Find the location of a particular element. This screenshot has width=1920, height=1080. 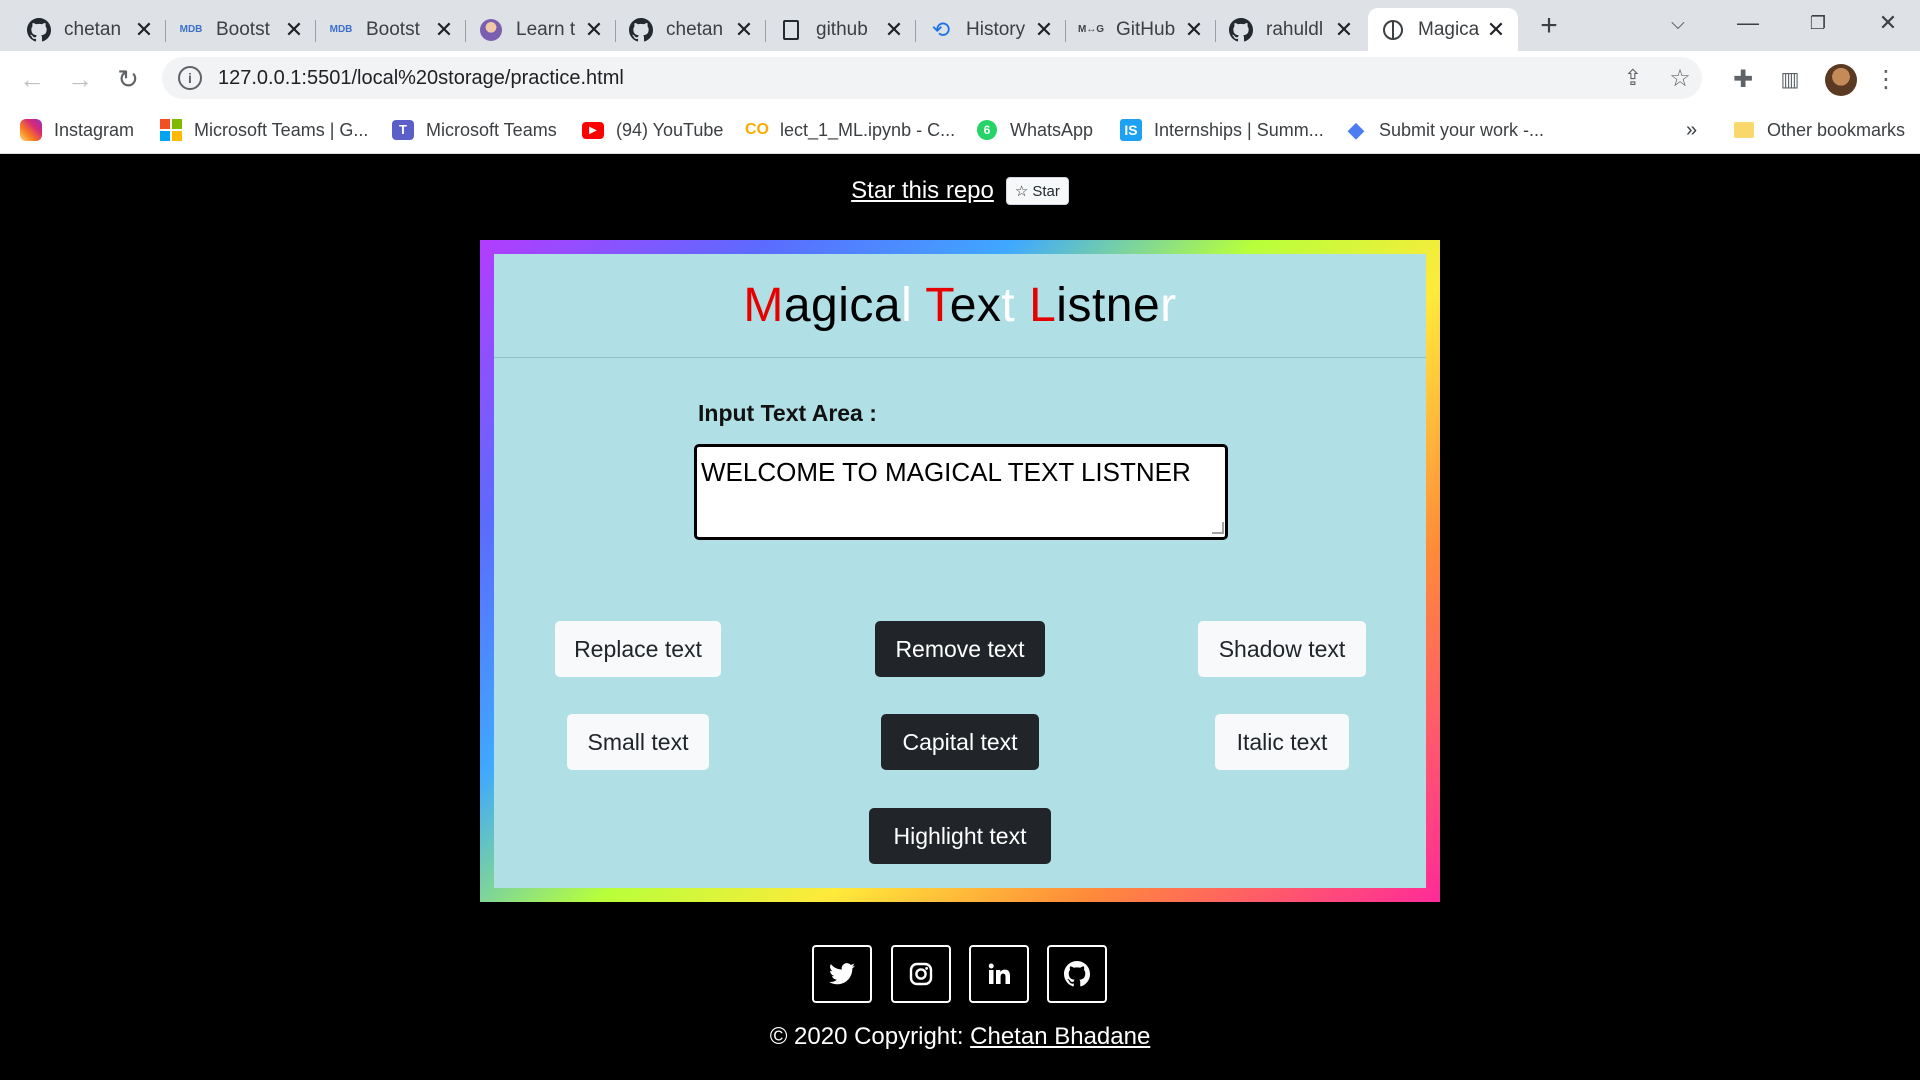

star-button-label: Star is located at coordinates (1046, 191).